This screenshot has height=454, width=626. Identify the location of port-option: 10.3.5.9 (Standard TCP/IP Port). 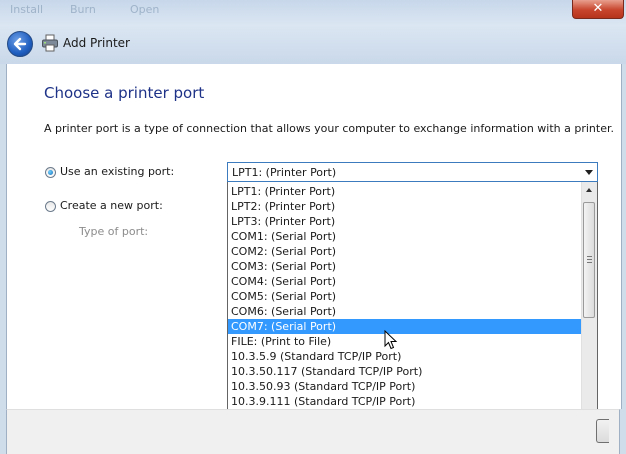
(405, 356).